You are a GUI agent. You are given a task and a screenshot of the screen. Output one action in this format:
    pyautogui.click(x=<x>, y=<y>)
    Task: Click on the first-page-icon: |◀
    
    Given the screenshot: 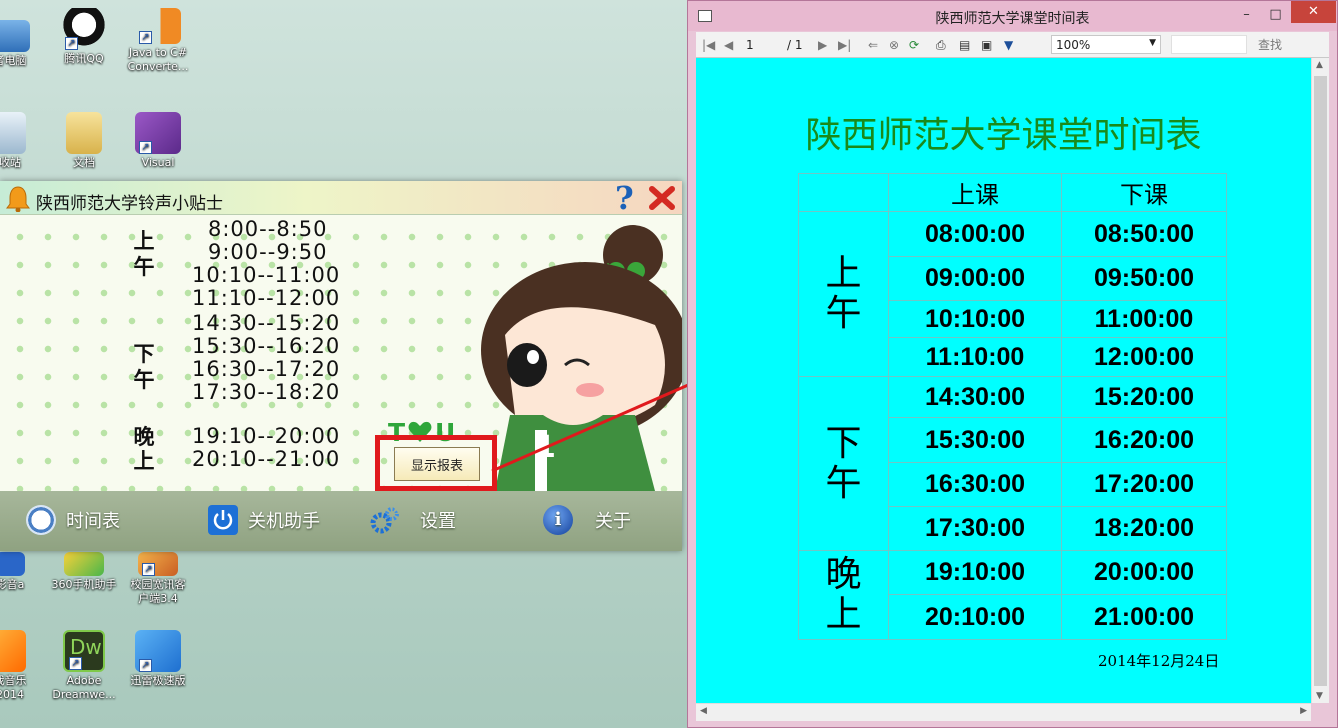 What is the action you would take?
    pyautogui.click(x=708, y=45)
    